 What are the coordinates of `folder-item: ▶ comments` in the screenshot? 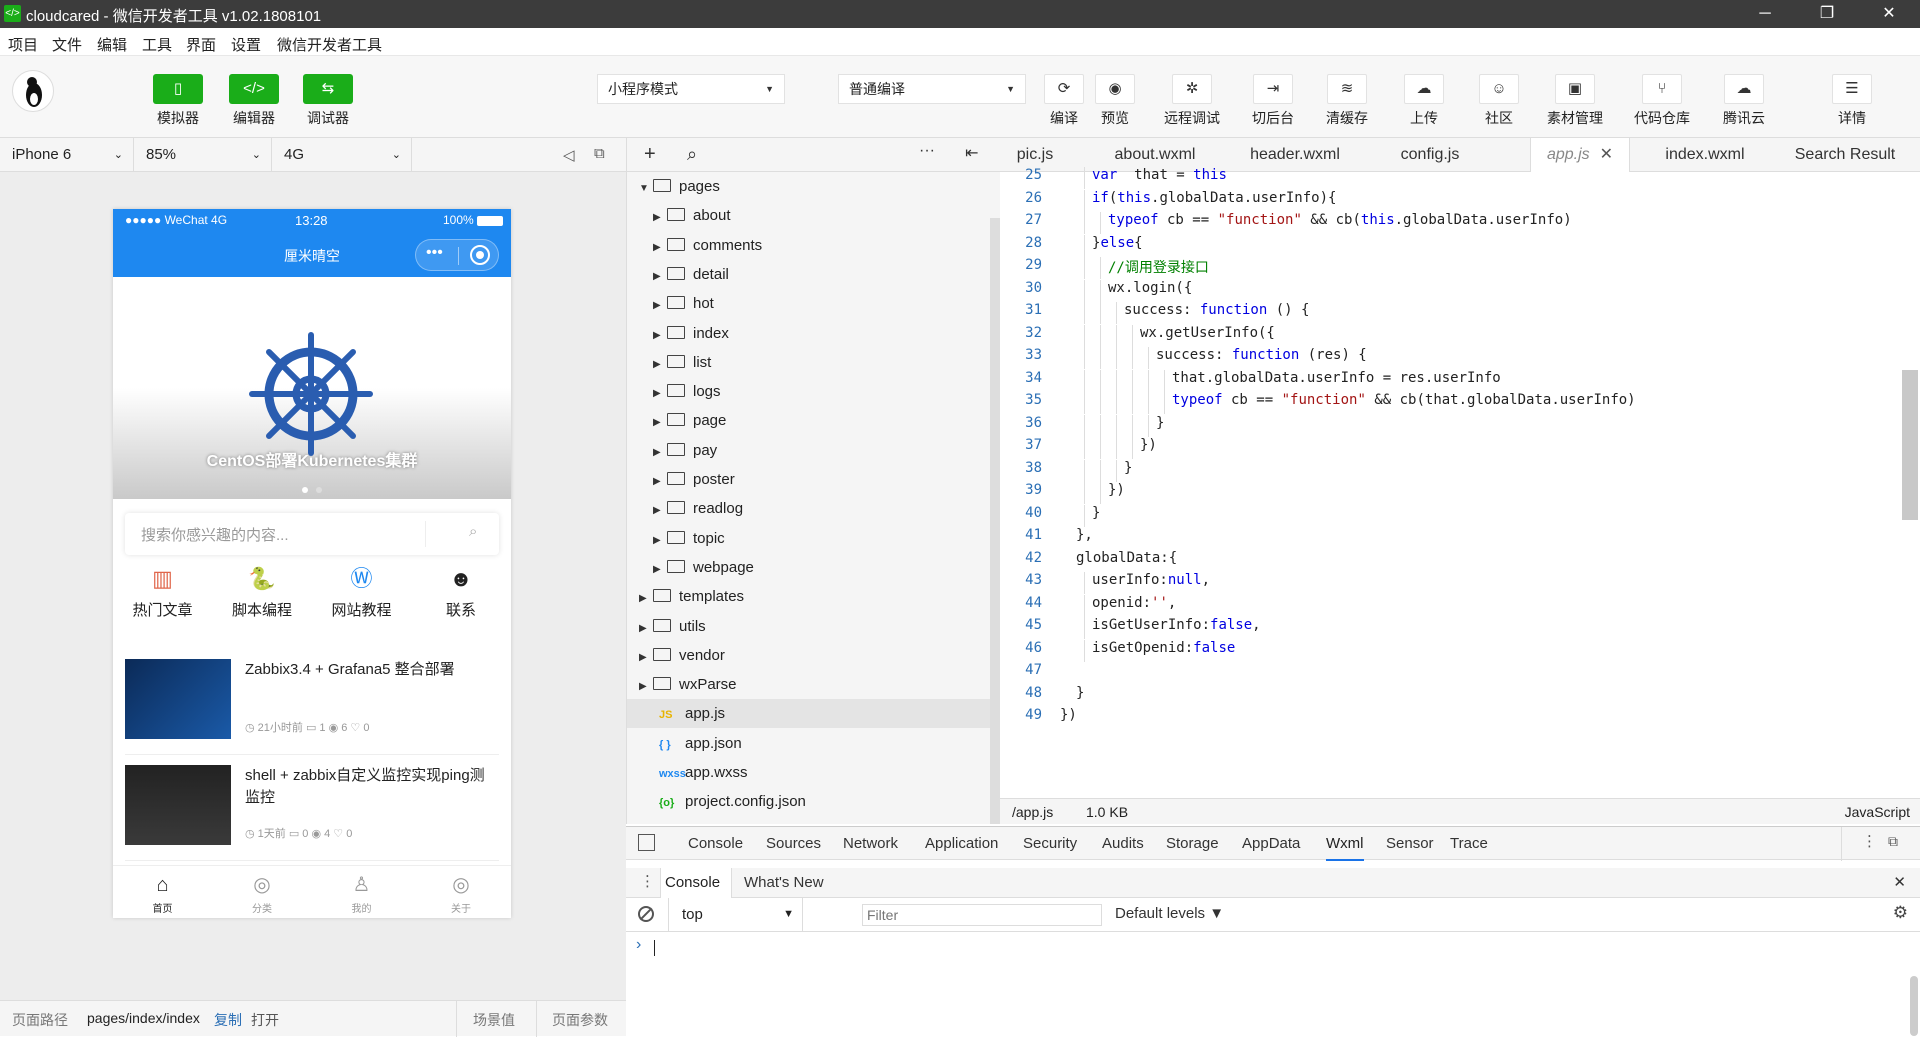 It's located at (707, 245).